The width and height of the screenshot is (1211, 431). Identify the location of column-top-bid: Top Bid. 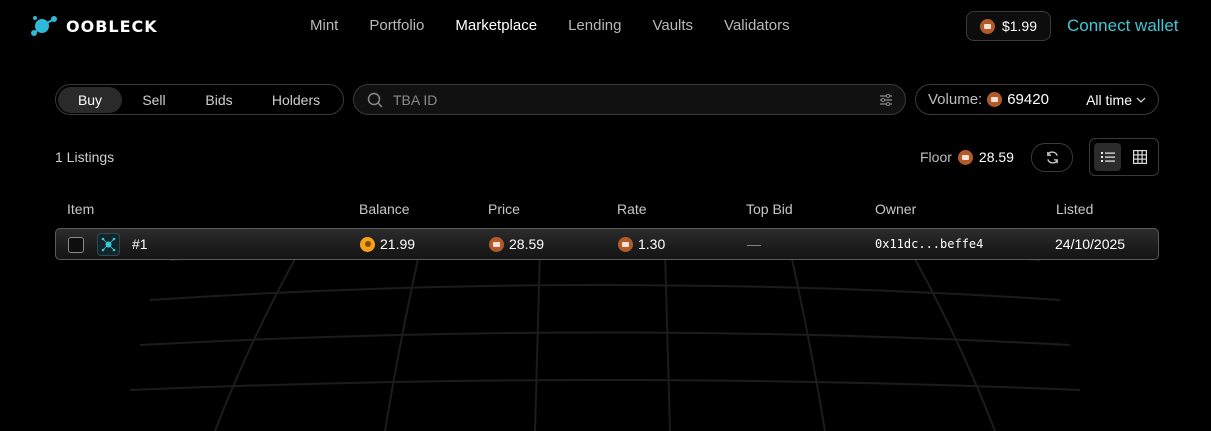
(769, 209).